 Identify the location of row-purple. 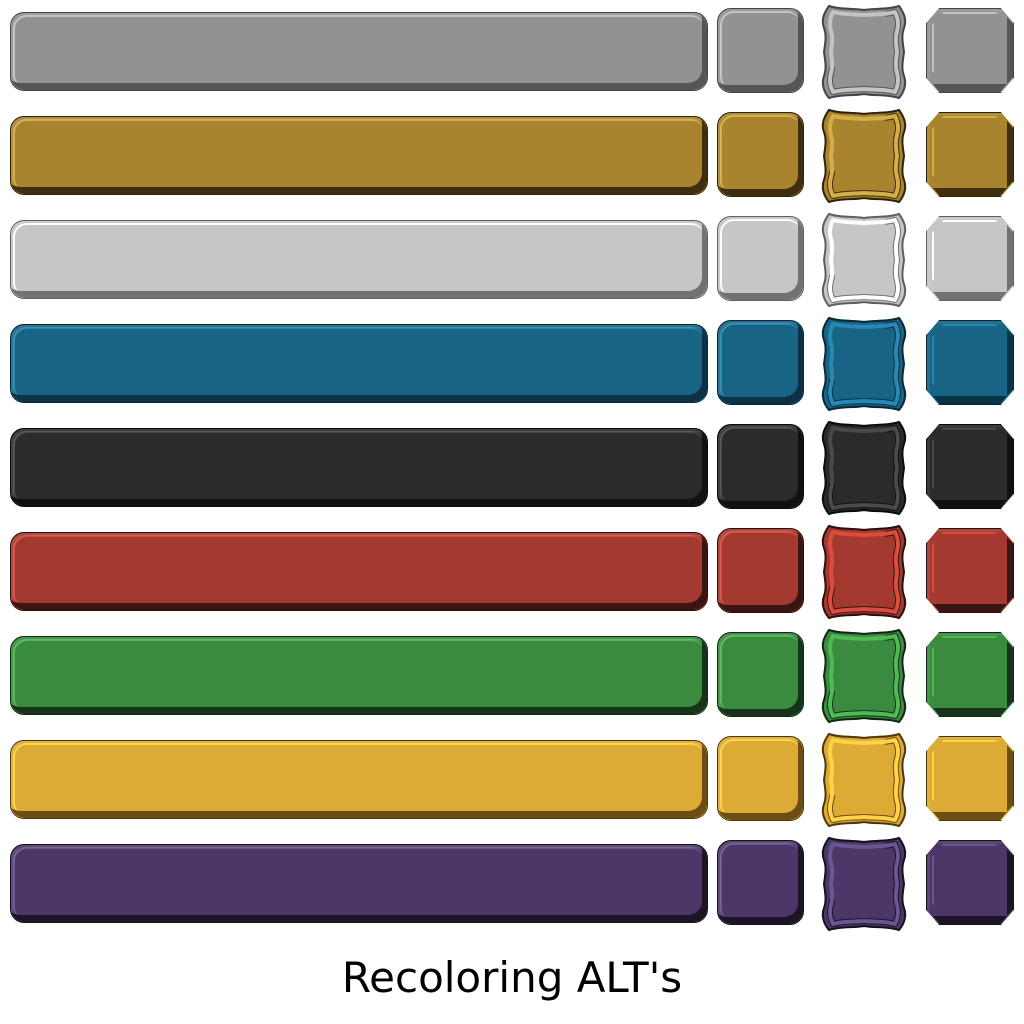
(512, 884).